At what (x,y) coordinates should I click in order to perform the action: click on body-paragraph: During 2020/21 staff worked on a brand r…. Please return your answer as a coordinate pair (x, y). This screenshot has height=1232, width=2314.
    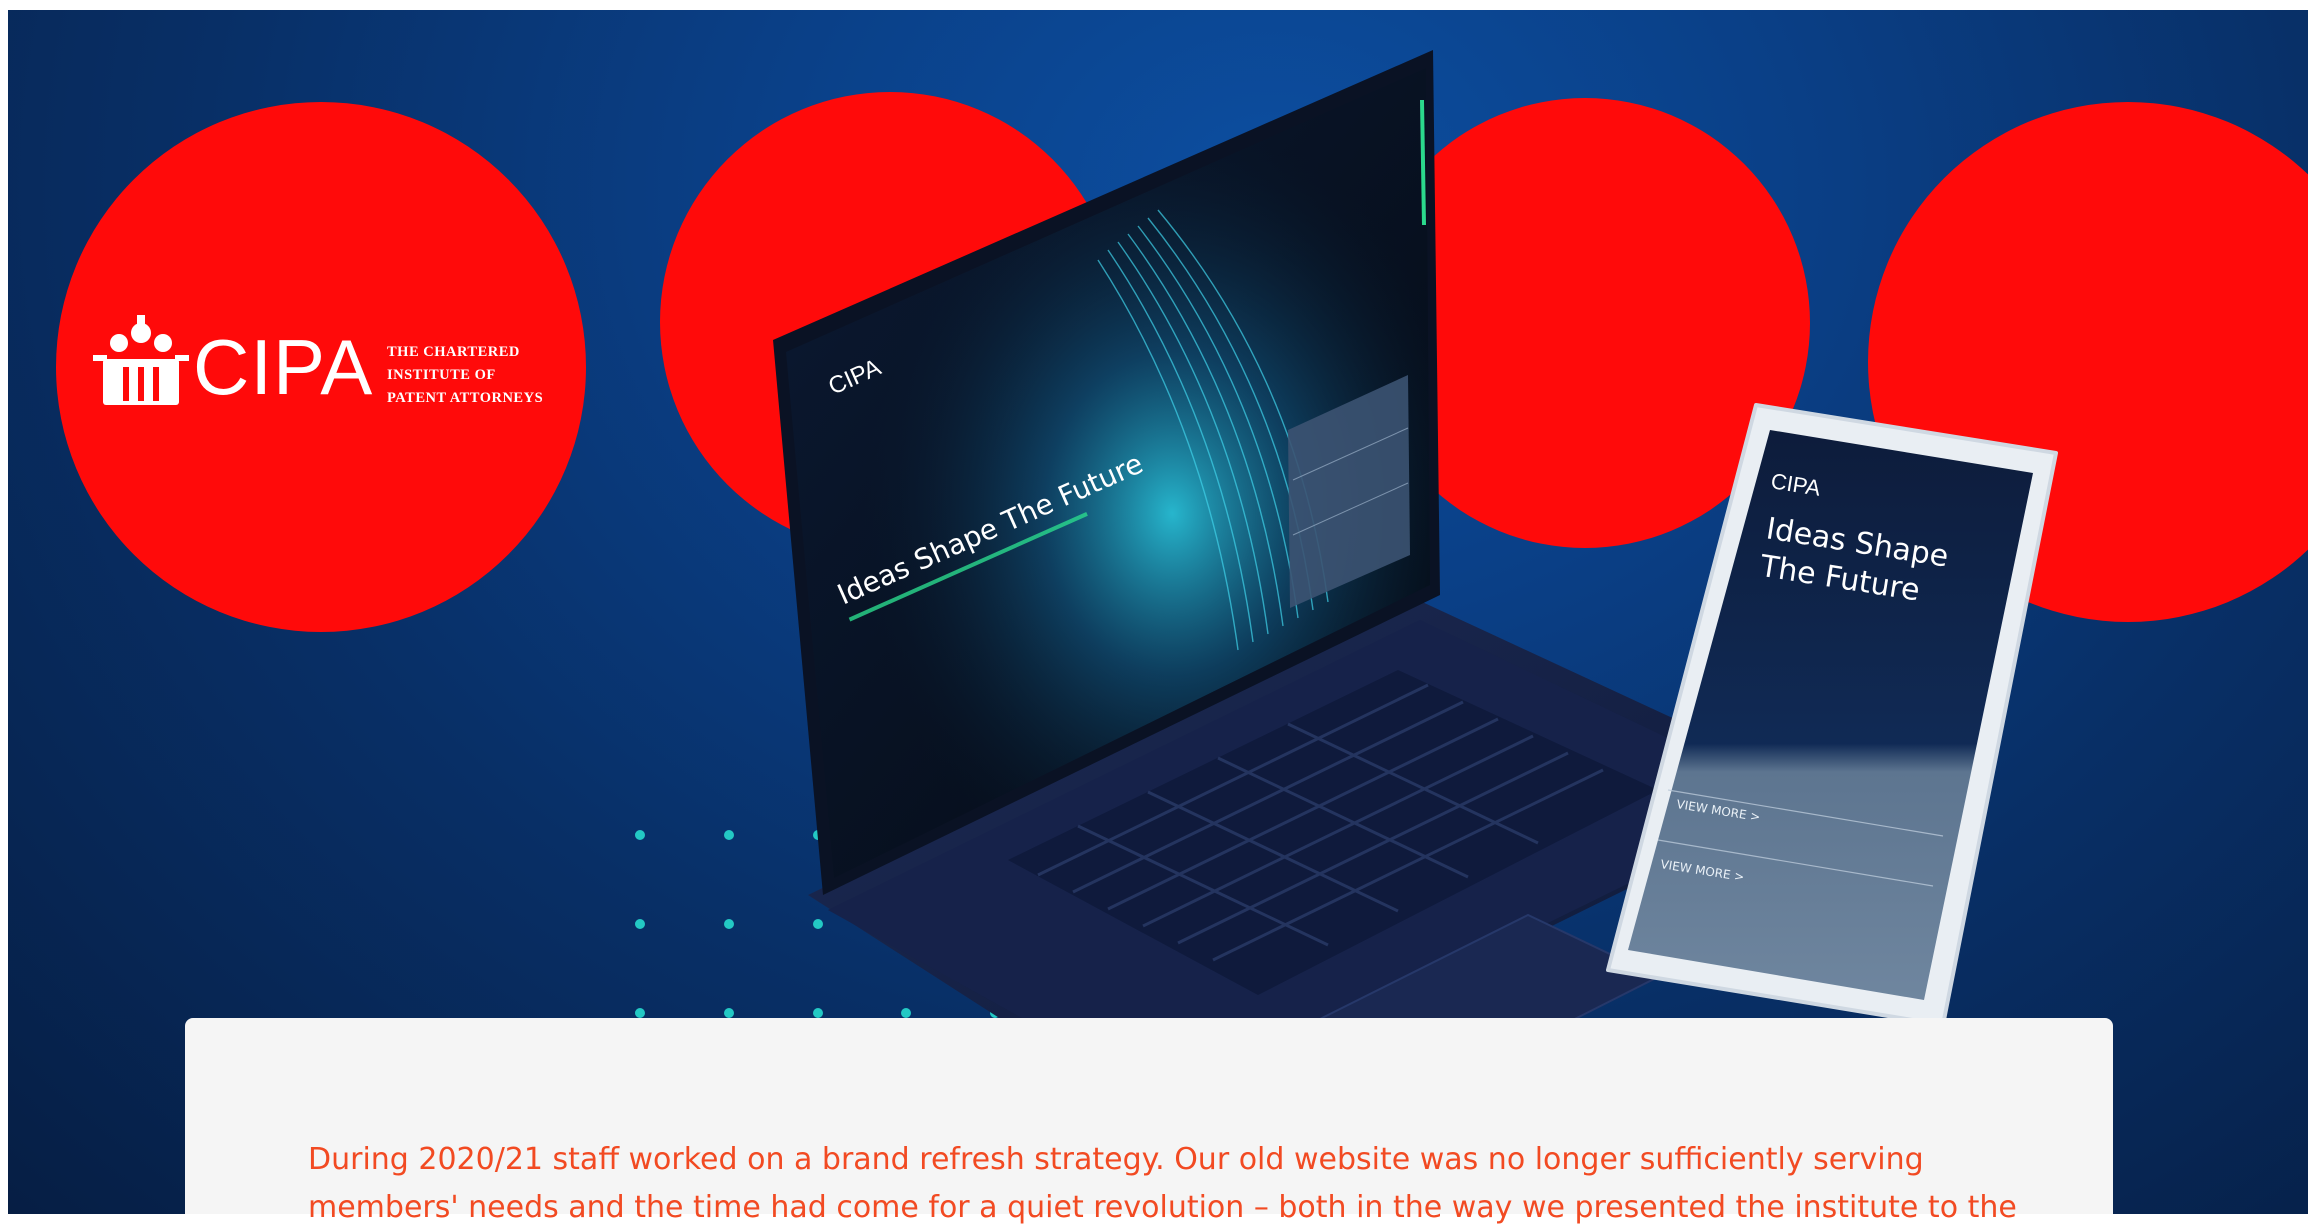
    Looking at the image, I should click on (1162, 1183).